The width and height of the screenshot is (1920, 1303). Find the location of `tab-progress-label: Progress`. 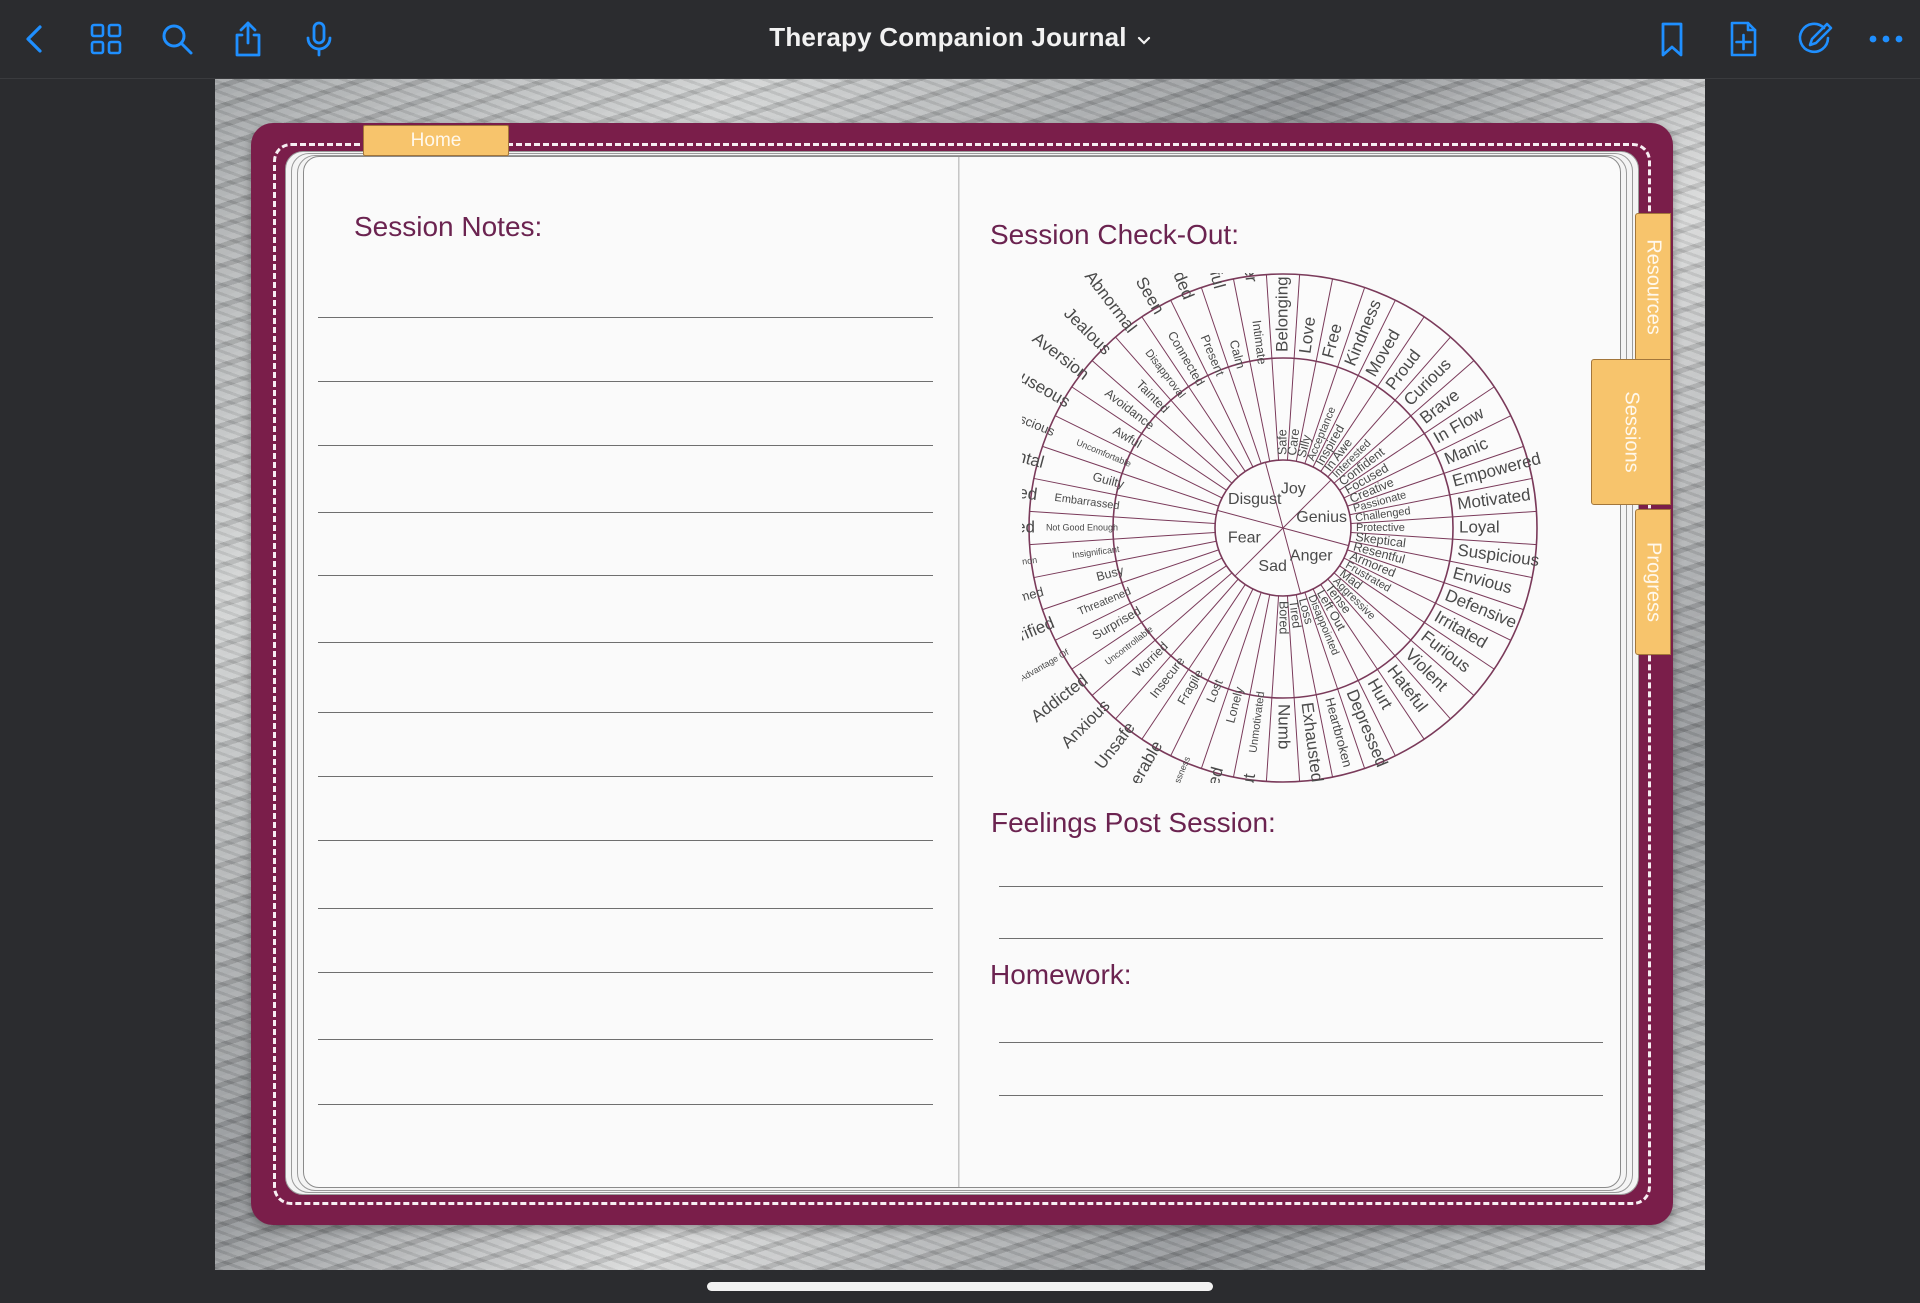

tab-progress-label: Progress is located at coordinates (1653, 582).